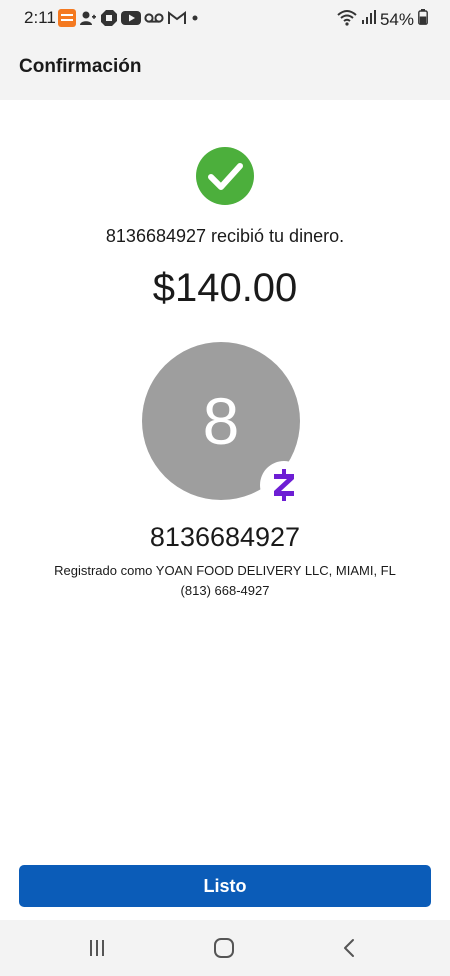 The image size is (450, 976). Describe the element at coordinates (350, 948) in the screenshot. I see `back-icon` at that location.